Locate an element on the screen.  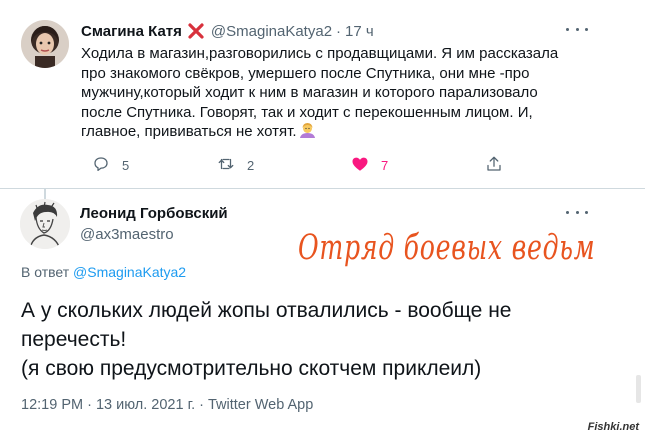
reply-text-line: перечесть! is located at coordinates (74, 339).